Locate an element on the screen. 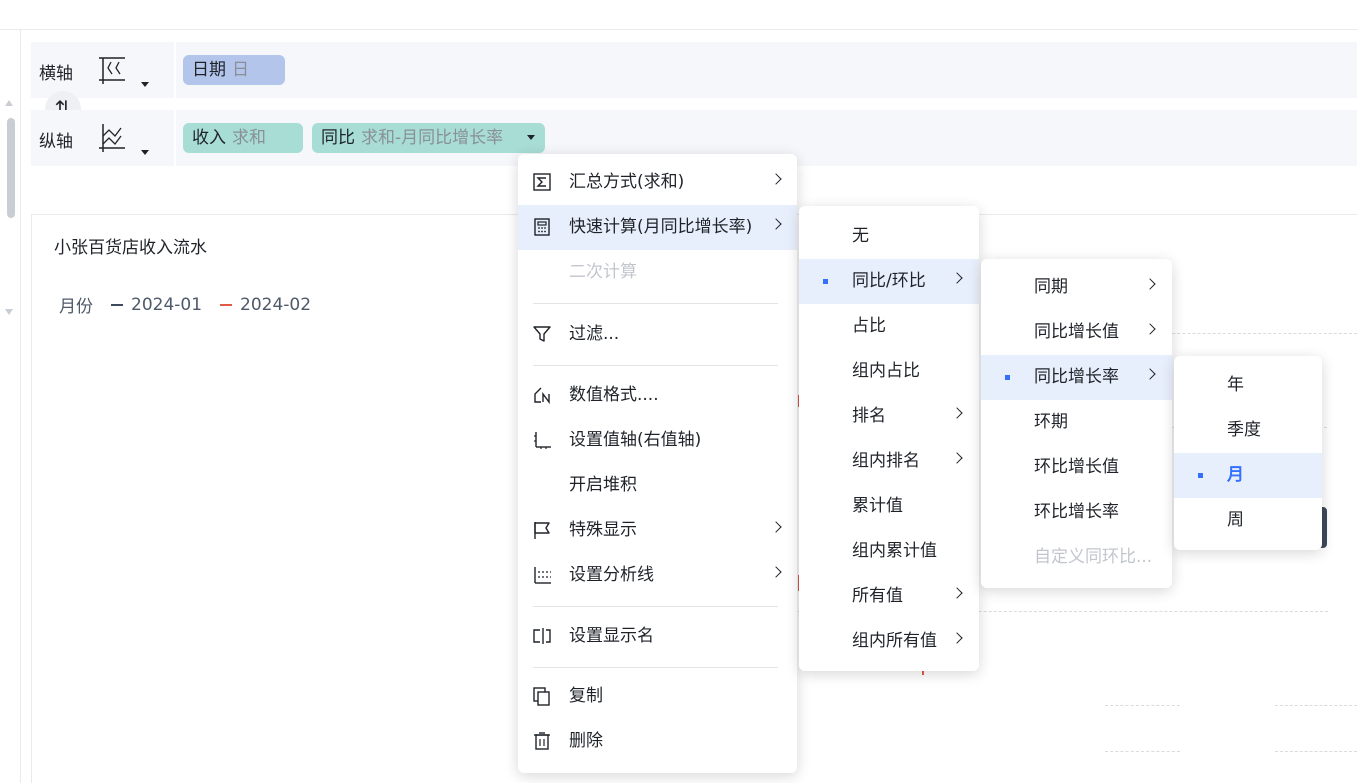 Image resolution: width=1357 pixels, height=783 pixels. menu-item-aggregate: 汇总方式(求和) is located at coordinates (657, 182).